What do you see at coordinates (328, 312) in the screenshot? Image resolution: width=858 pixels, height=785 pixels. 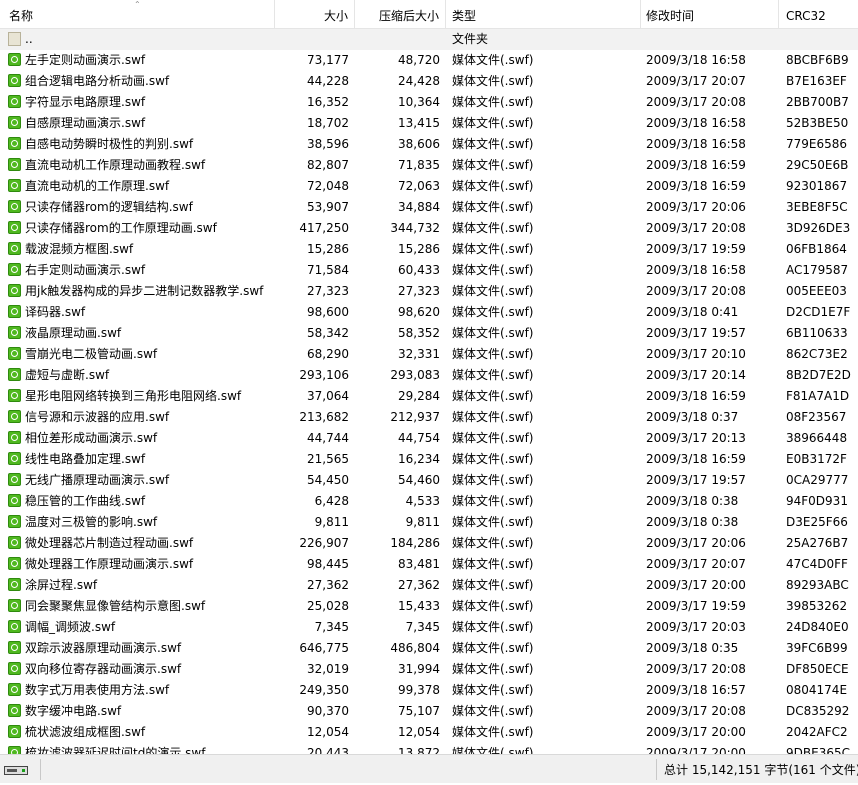 I see `file-size: 98,600` at bounding box center [328, 312].